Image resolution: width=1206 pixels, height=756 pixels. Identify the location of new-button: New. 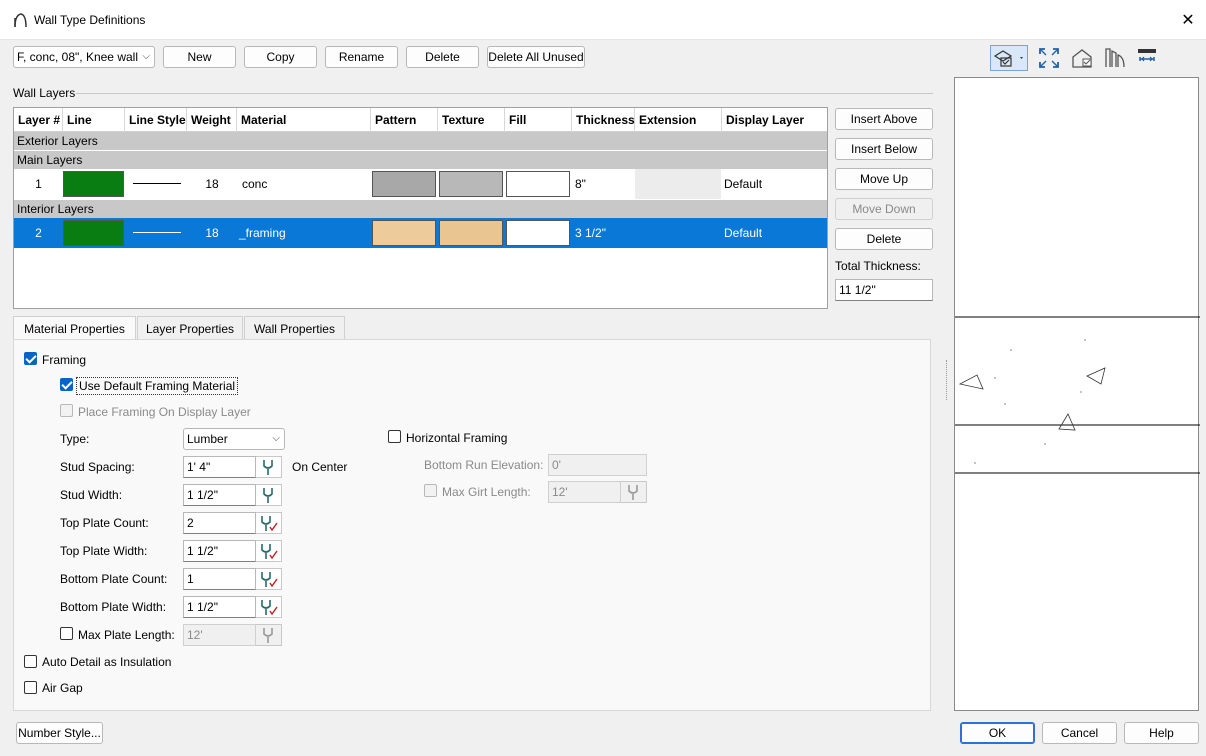
(199, 57).